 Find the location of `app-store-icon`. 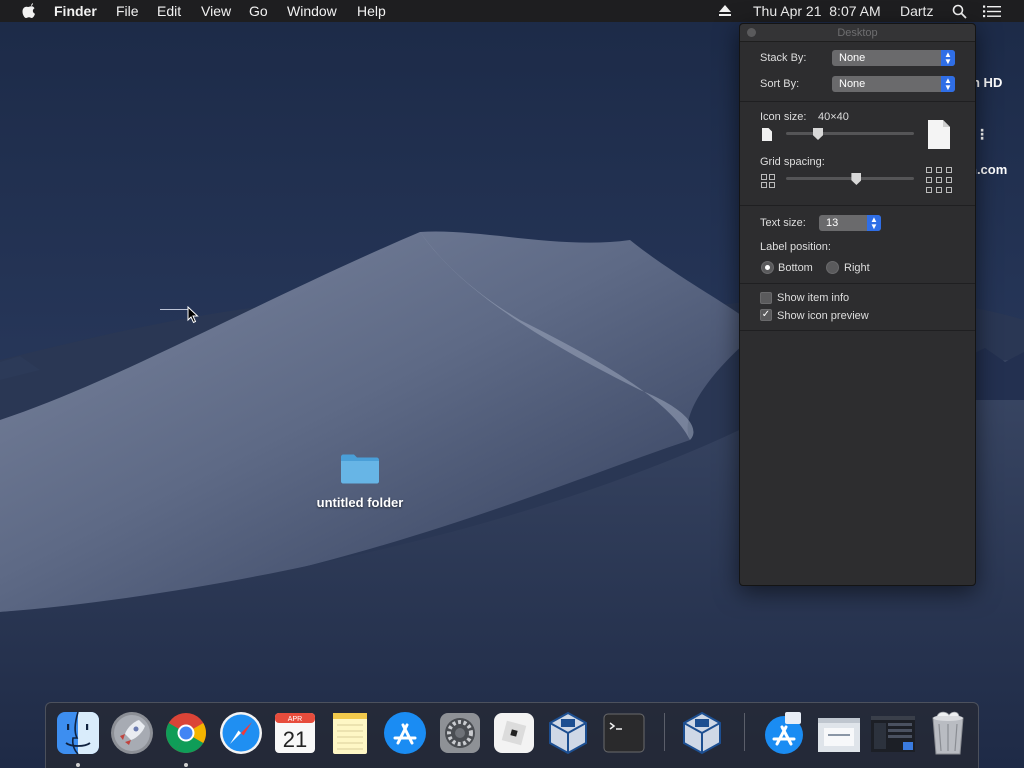

app-store-icon is located at coordinates (405, 733).